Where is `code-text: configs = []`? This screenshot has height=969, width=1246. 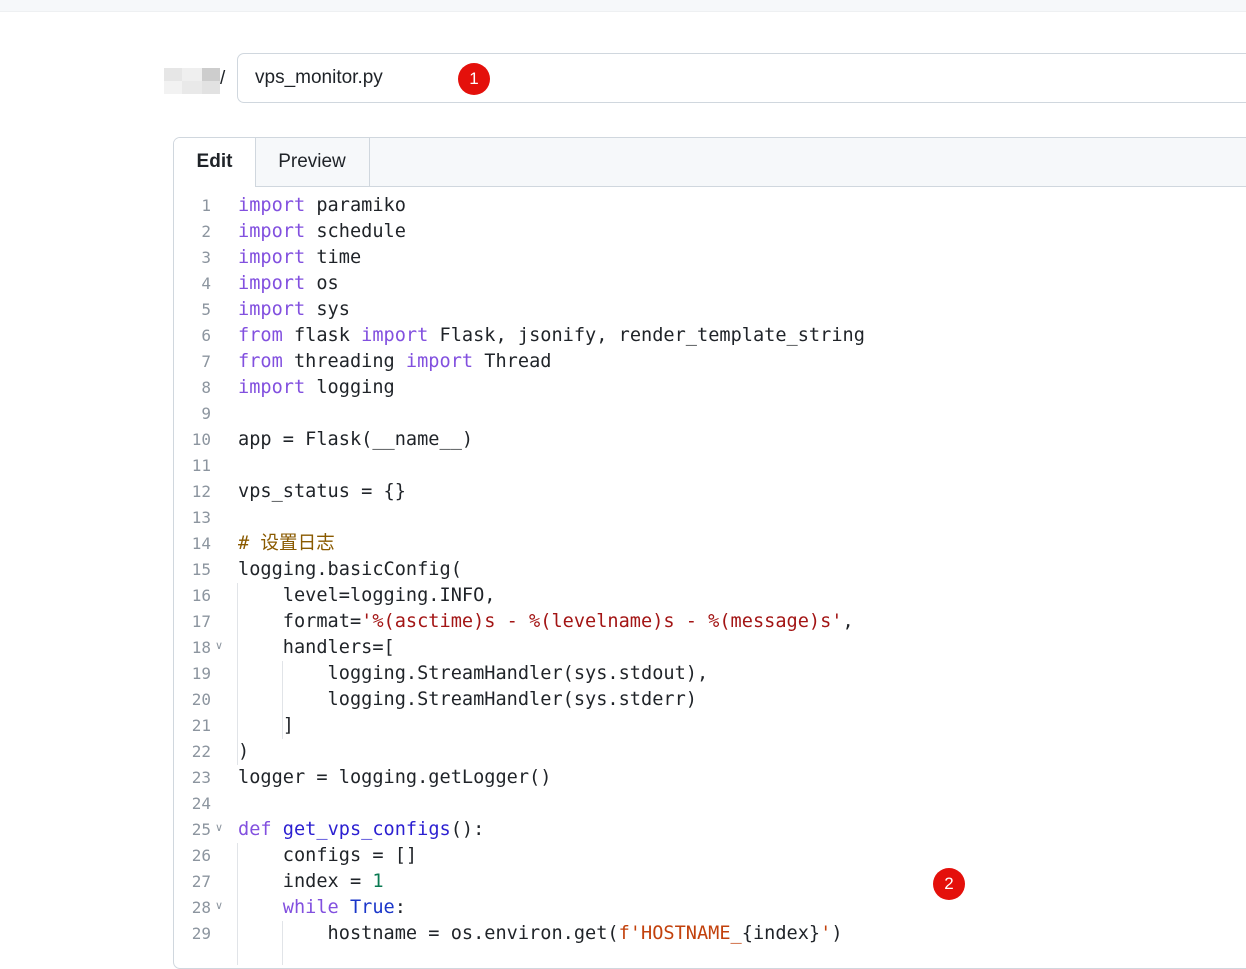
code-text: configs = [] is located at coordinates (328, 855).